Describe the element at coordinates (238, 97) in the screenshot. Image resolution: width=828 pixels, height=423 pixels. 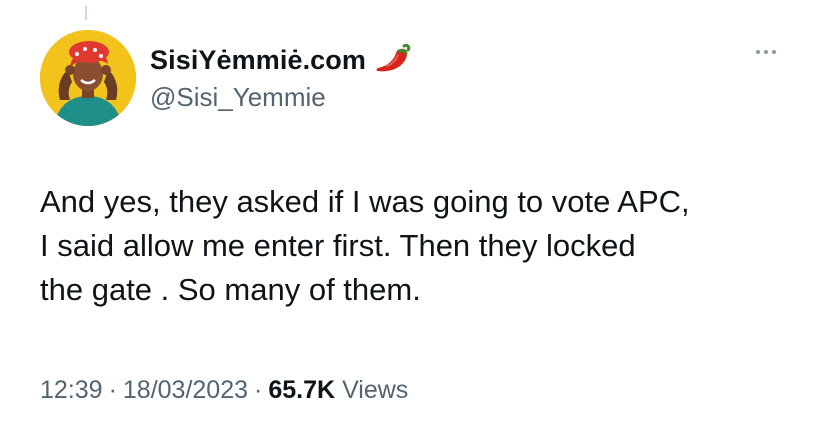
I see `author-handle: @Sisi_Yemmie` at that location.